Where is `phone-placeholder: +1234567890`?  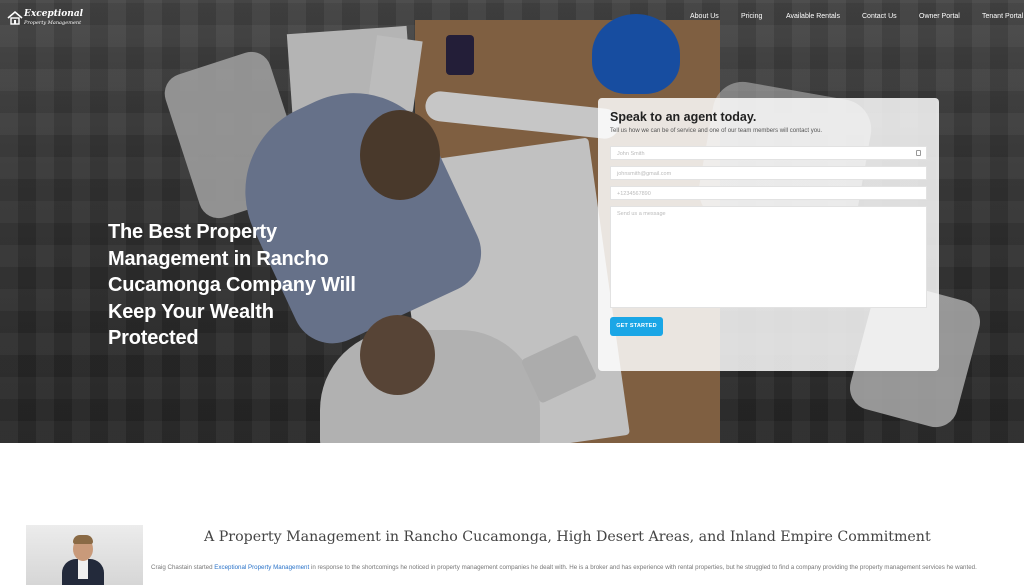 phone-placeholder: +1234567890 is located at coordinates (634, 194).